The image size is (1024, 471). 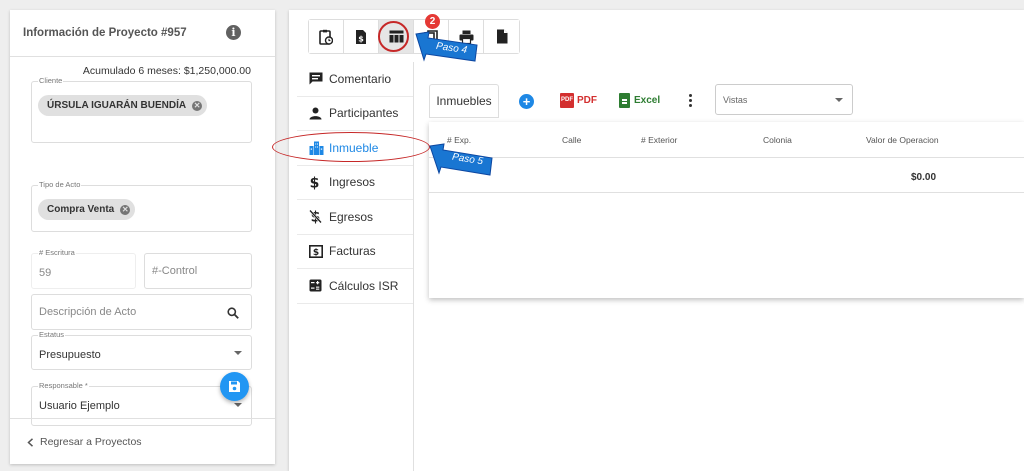 I want to click on receipt-dollar-icon: $, so click(x=316, y=251).